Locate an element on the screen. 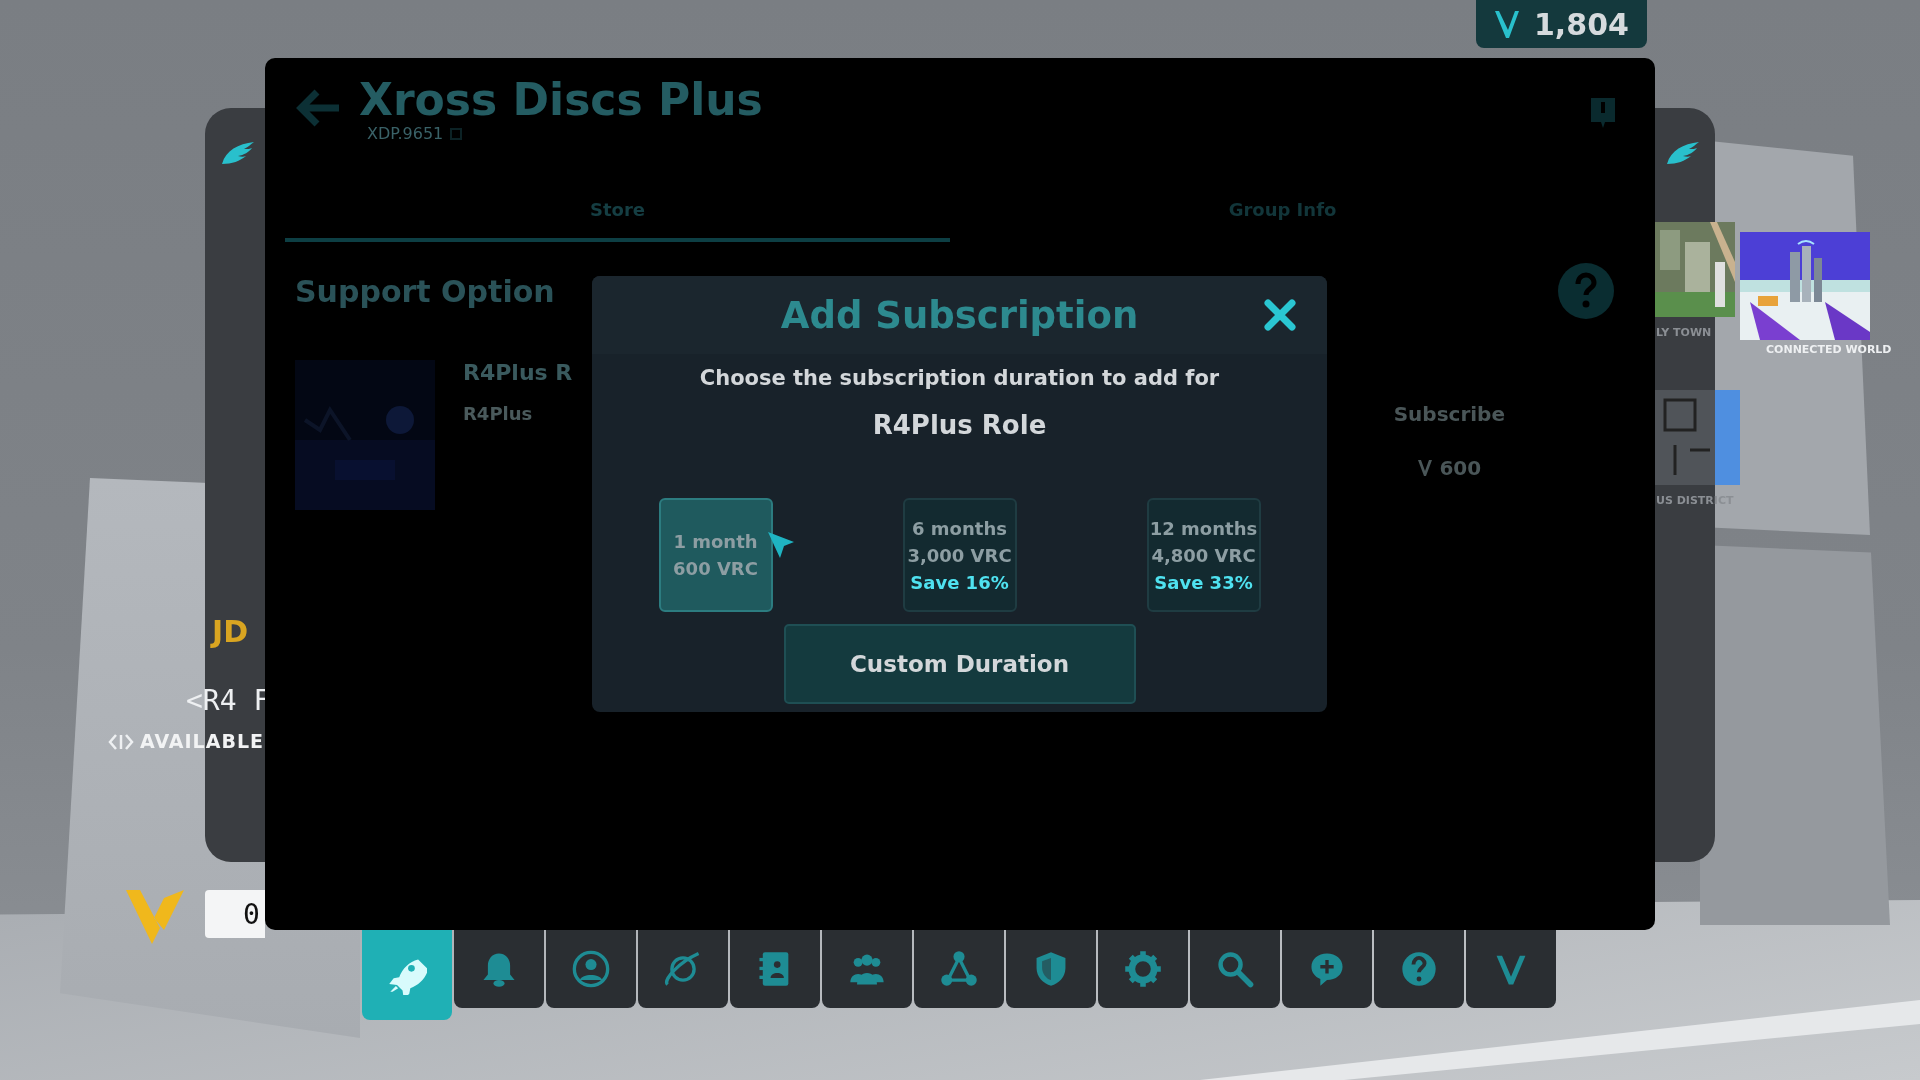 The width and height of the screenshot is (1920, 1080). product-name: R4Plus R is located at coordinates (518, 373).